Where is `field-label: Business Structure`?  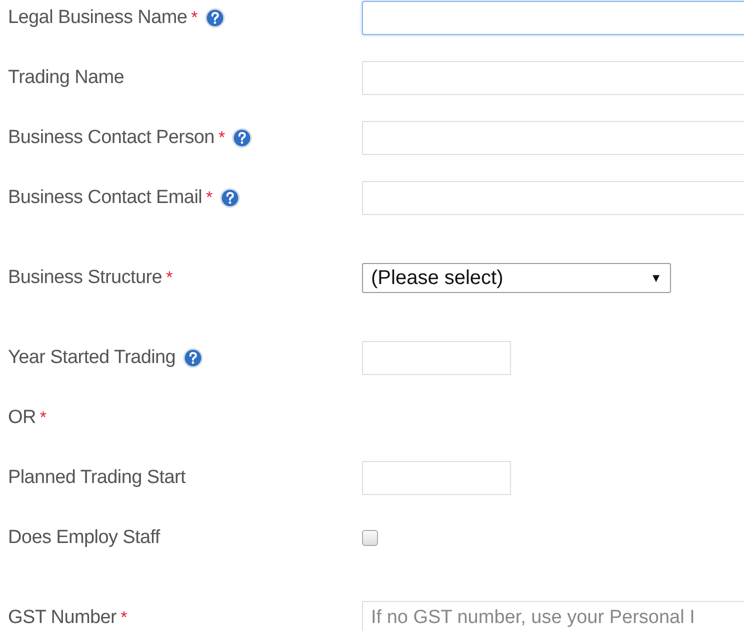
field-label: Business Structure is located at coordinates (85, 278).